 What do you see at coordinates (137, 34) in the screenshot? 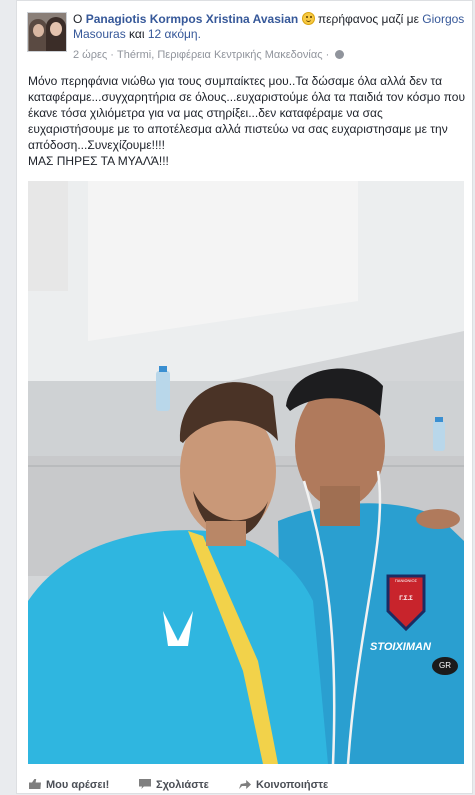
I see `and-word: και` at bounding box center [137, 34].